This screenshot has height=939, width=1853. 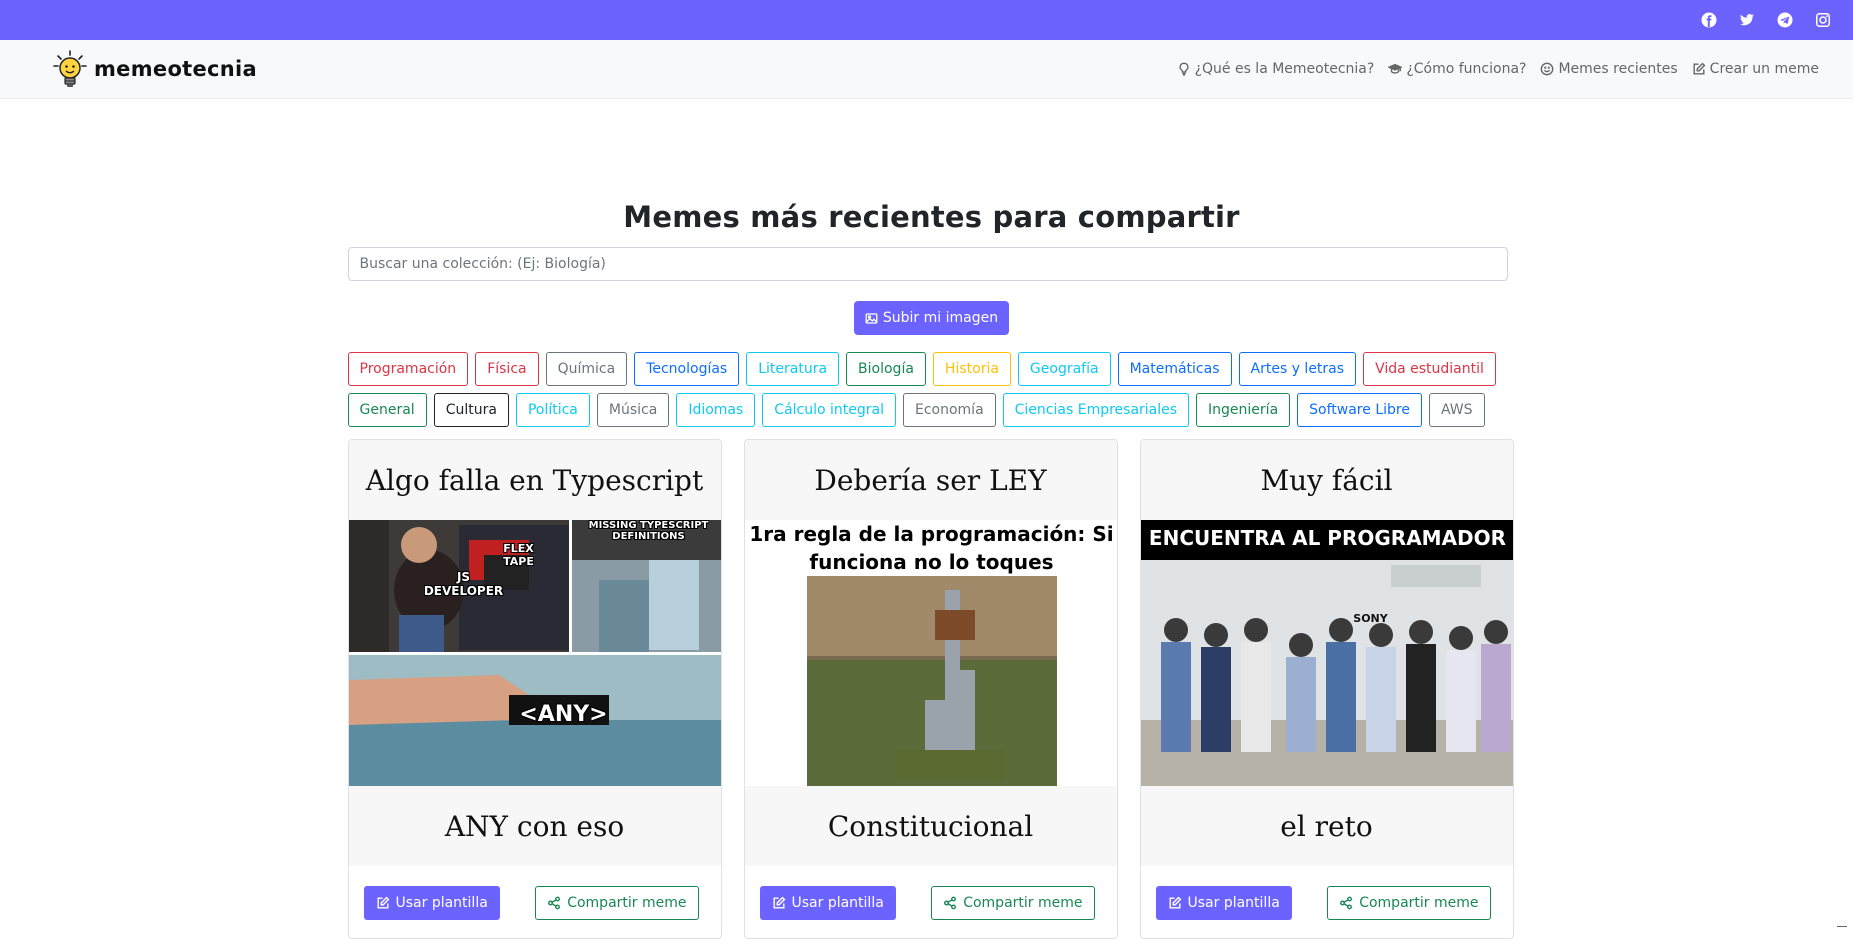 I want to click on page-title: Memes más recientes para compartir, so click(x=931, y=217).